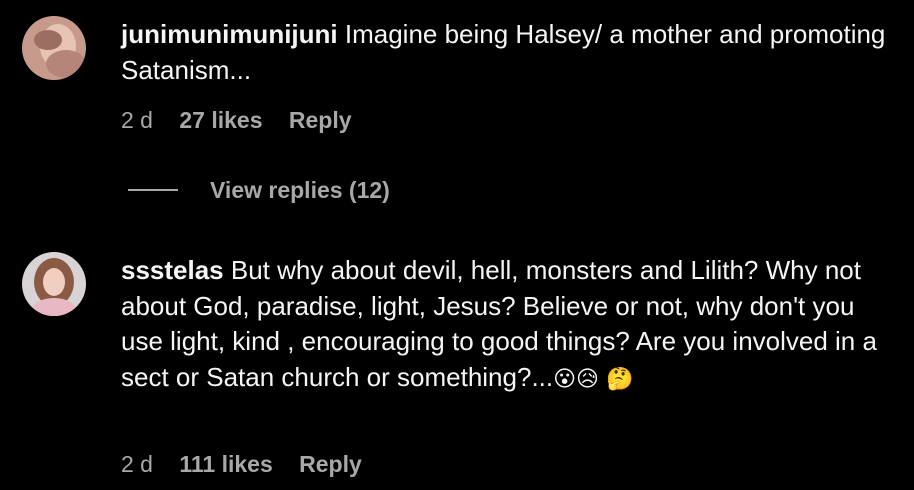 The width and height of the screenshot is (914, 490). Describe the element at coordinates (225, 464) in the screenshot. I see `likes-count: 111 likes` at that location.